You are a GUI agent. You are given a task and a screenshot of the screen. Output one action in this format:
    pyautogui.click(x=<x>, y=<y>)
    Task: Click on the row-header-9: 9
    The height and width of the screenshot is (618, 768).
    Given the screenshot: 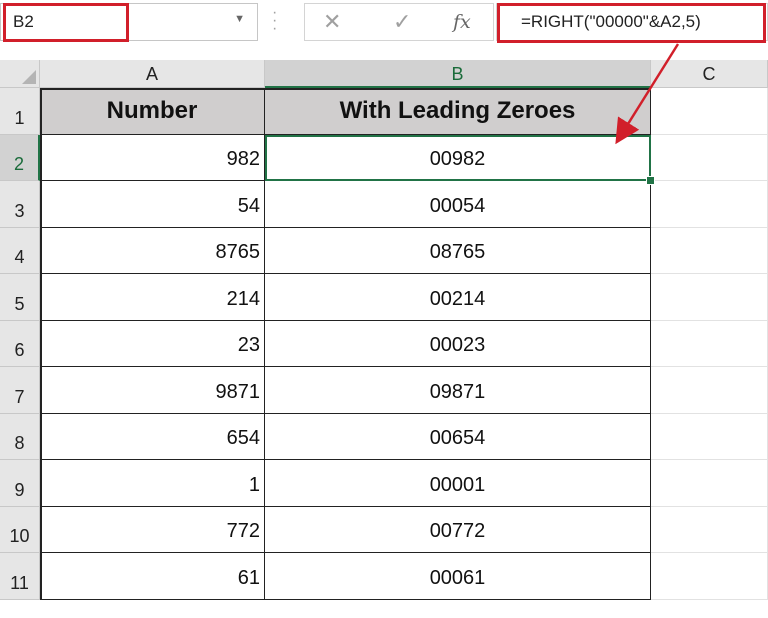 What is the action you would take?
    pyautogui.click(x=20, y=483)
    